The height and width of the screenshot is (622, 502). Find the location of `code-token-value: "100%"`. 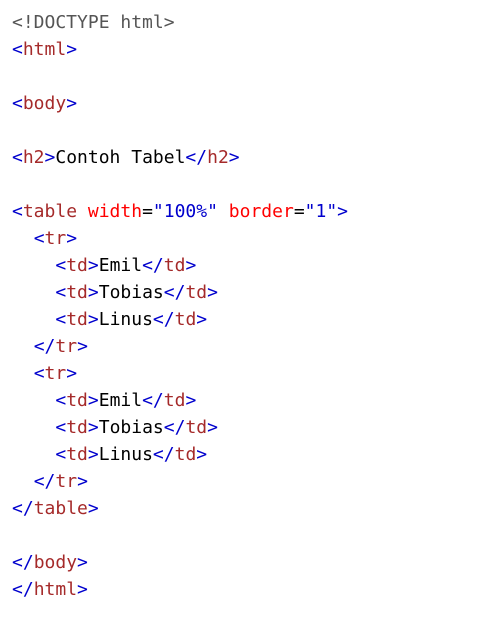

code-token-value: "100%" is located at coordinates (185, 211).